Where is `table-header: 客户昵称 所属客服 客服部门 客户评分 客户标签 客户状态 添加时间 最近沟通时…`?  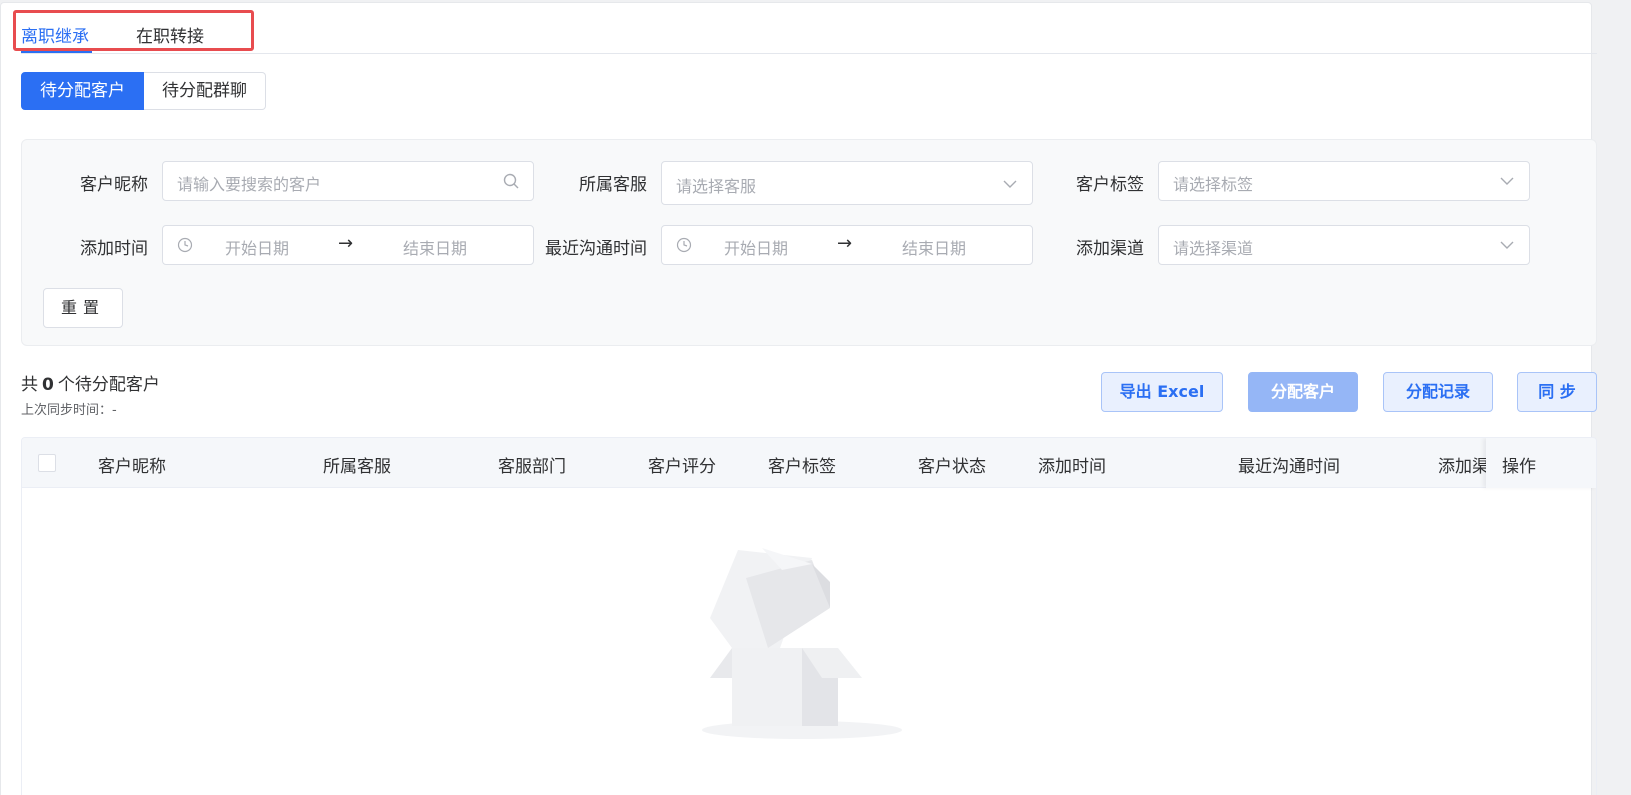
table-header: 客户昵称 所属客服 客服部门 客户评分 客户标签 客户状态 添加时间 最近沟通时… is located at coordinates (809, 463).